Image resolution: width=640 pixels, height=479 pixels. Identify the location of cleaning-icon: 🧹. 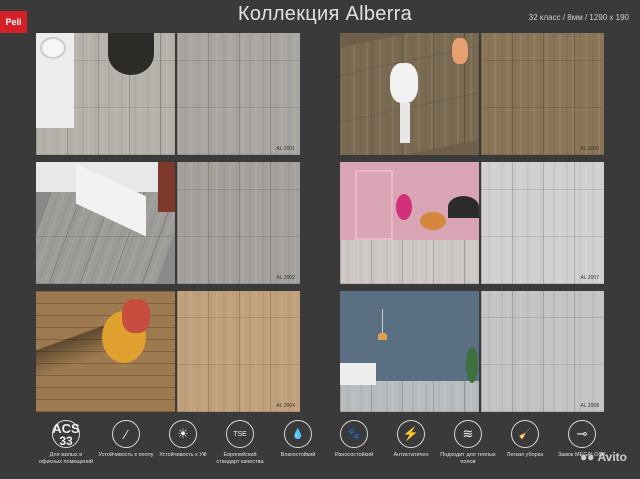
(525, 434).